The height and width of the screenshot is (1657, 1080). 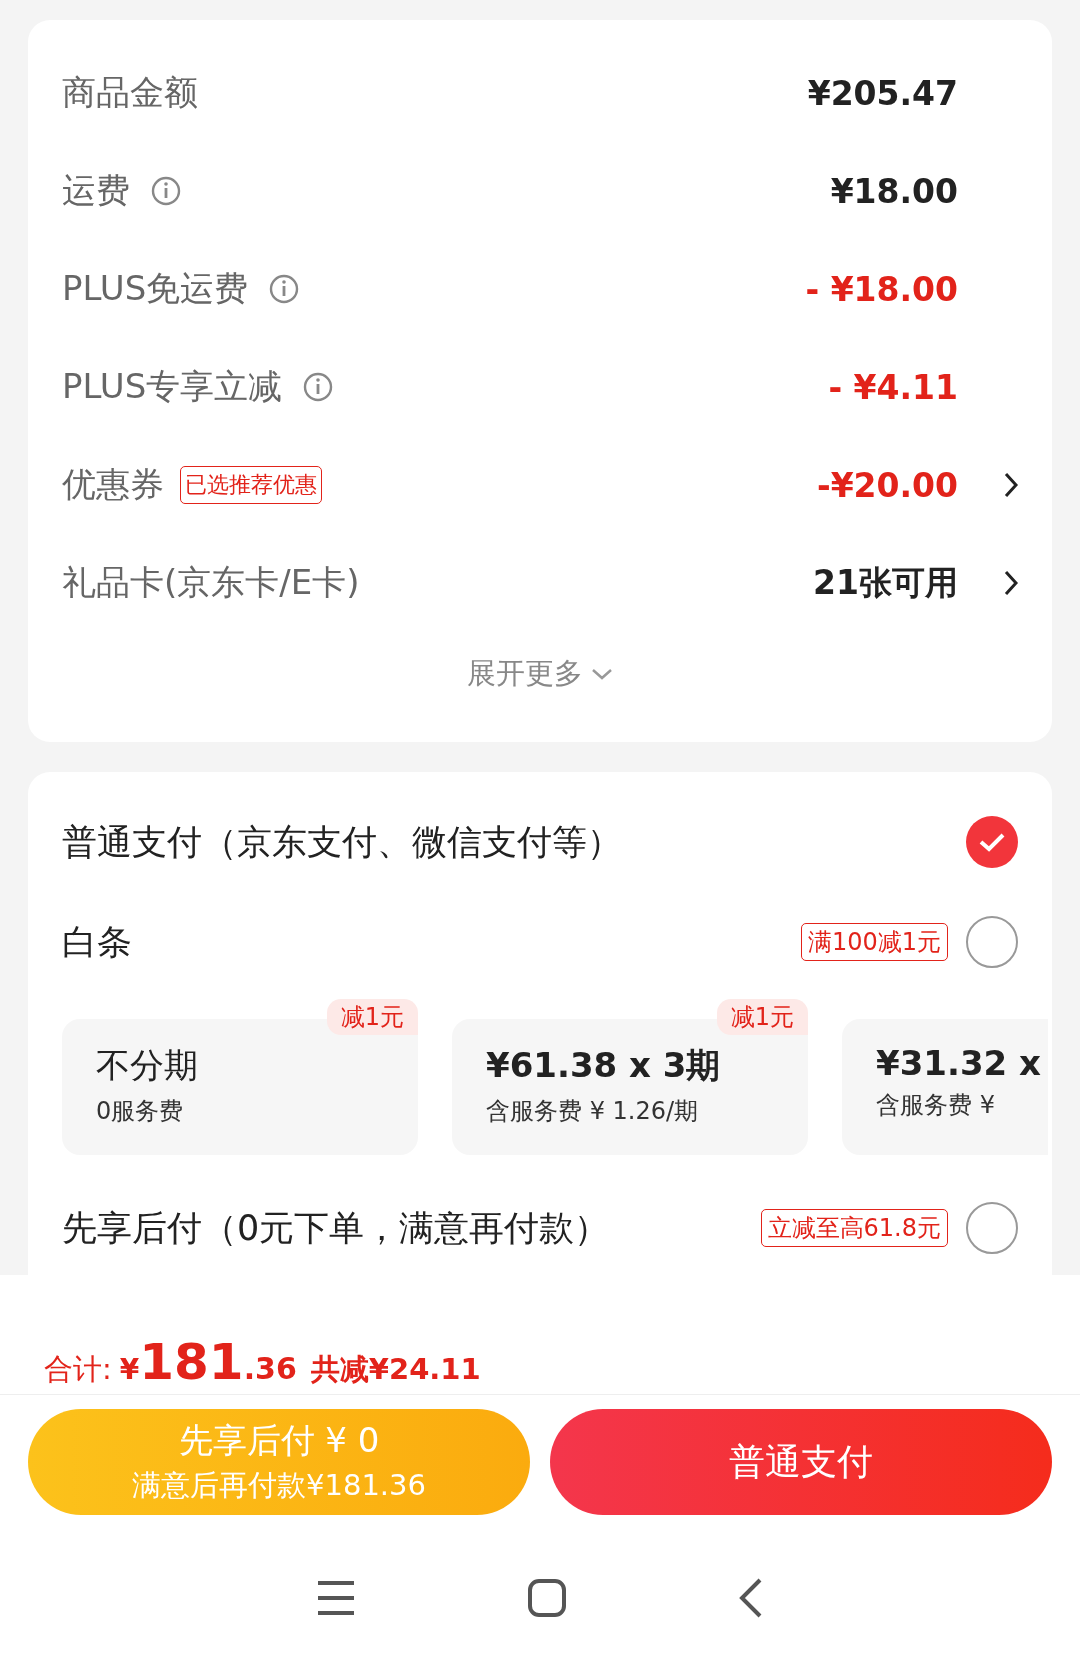 What do you see at coordinates (881, 289) in the screenshot?
I see `fee-value: - ¥18.00` at bounding box center [881, 289].